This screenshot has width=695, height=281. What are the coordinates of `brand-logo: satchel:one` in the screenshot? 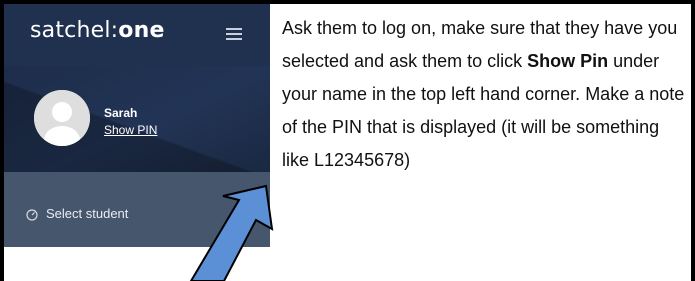 It's located at (97, 30).